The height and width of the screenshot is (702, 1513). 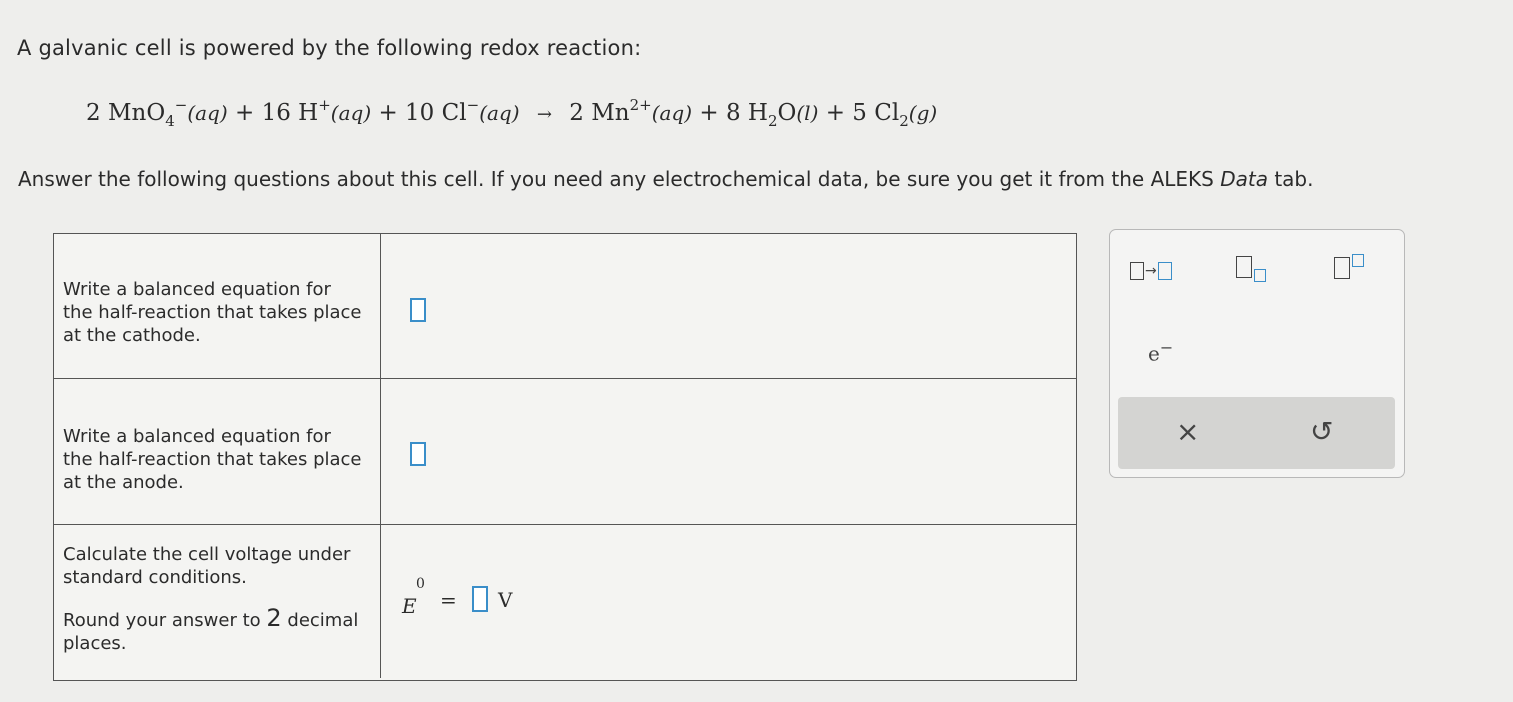 What do you see at coordinates (544, 114) in the screenshot?
I see `reaction-arrow-icon: →` at bounding box center [544, 114].